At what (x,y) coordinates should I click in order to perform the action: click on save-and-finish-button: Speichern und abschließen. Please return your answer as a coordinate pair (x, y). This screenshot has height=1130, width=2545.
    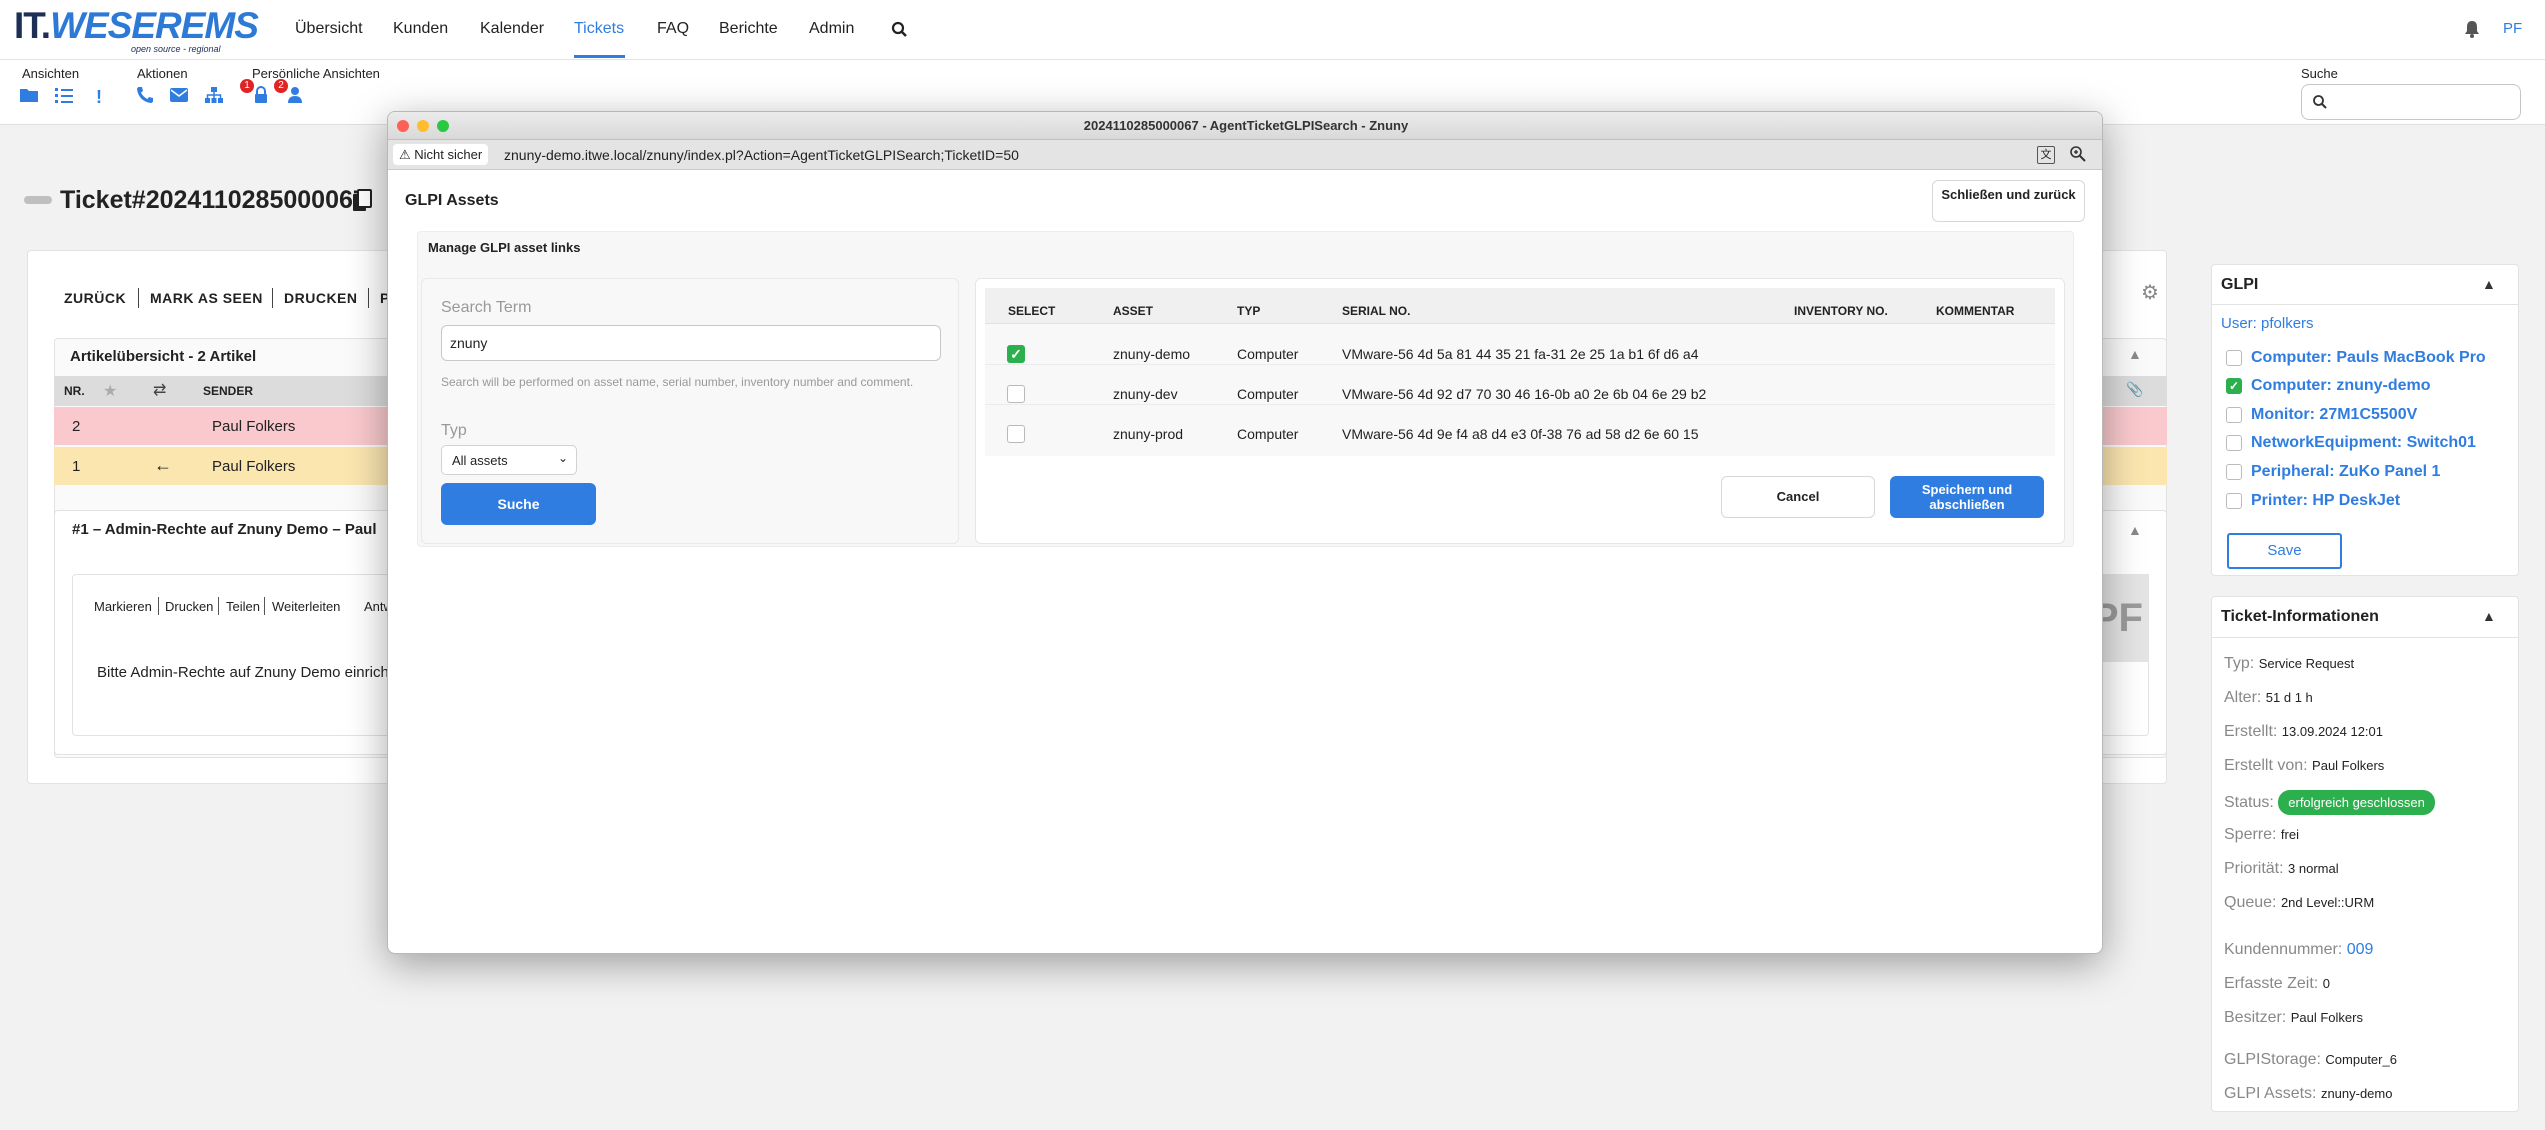
    Looking at the image, I should click on (1967, 497).